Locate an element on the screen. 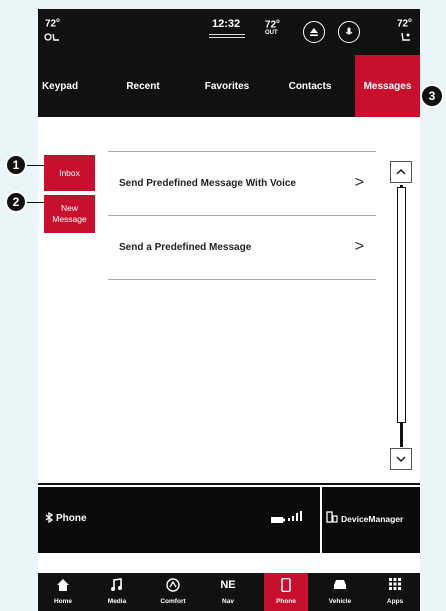  nav-label: Vehicle is located at coordinates (340, 601).